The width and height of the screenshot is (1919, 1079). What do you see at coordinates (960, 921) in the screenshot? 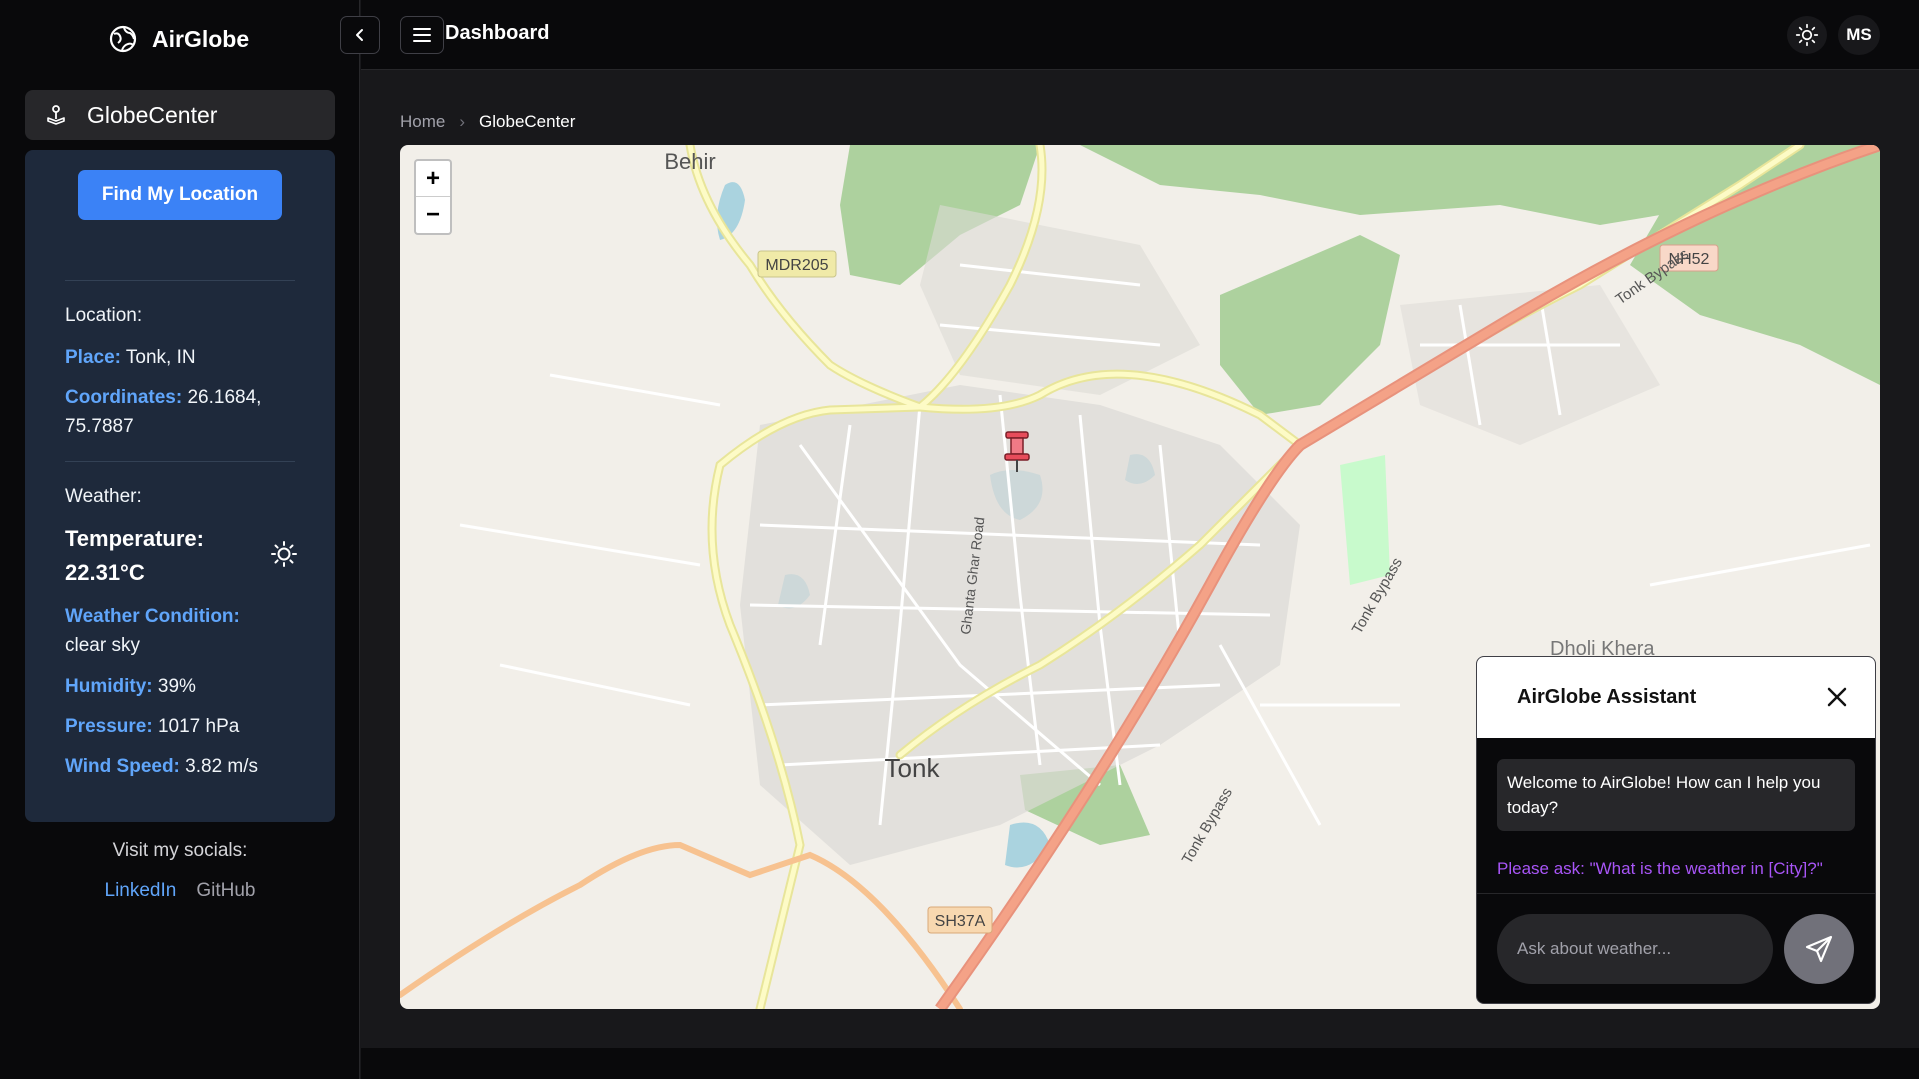
I see `map-label-sh37a: SH37A` at bounding box center [960, 921].